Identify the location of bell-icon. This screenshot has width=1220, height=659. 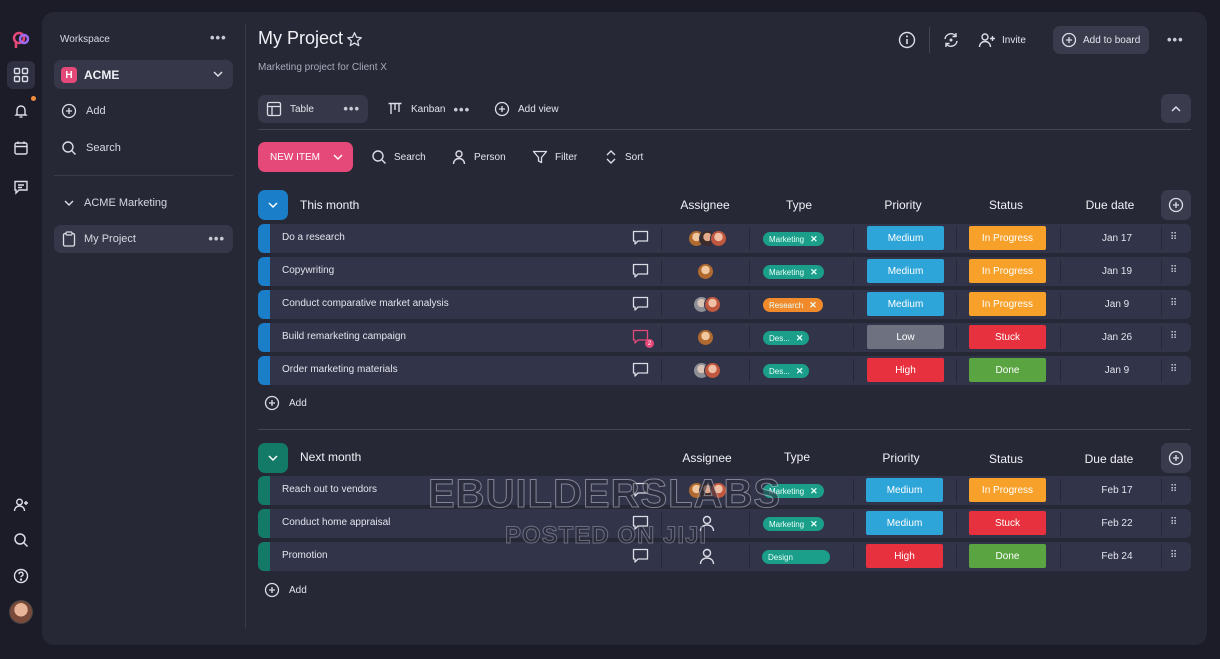
(21, 111).